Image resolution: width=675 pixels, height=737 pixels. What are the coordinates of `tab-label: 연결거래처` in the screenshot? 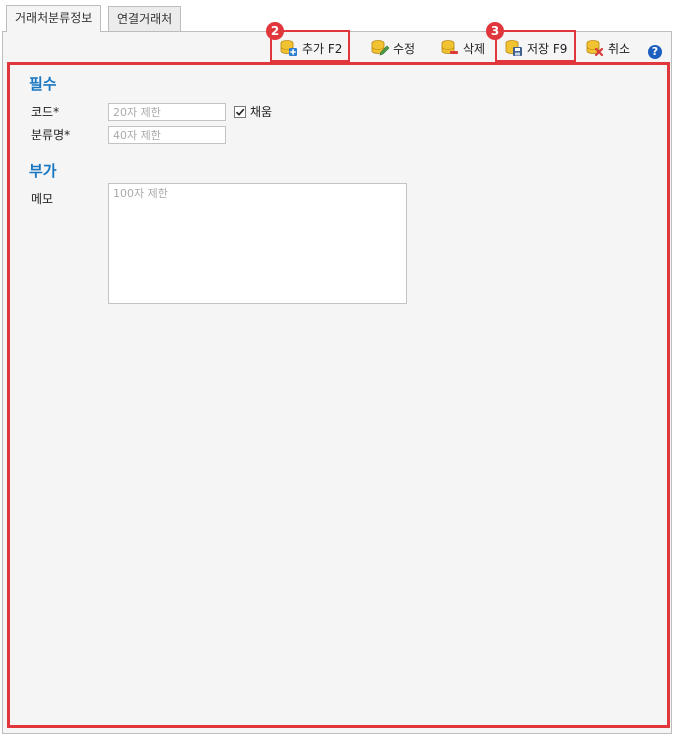 It's located at (145, 19).